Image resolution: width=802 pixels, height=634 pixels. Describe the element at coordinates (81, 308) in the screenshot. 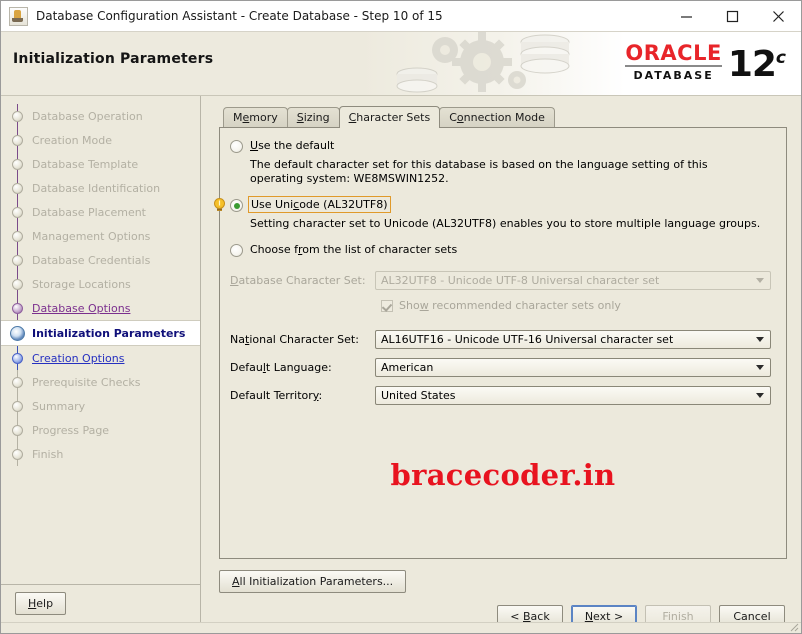

I see `step-label: Database Options` at that location.